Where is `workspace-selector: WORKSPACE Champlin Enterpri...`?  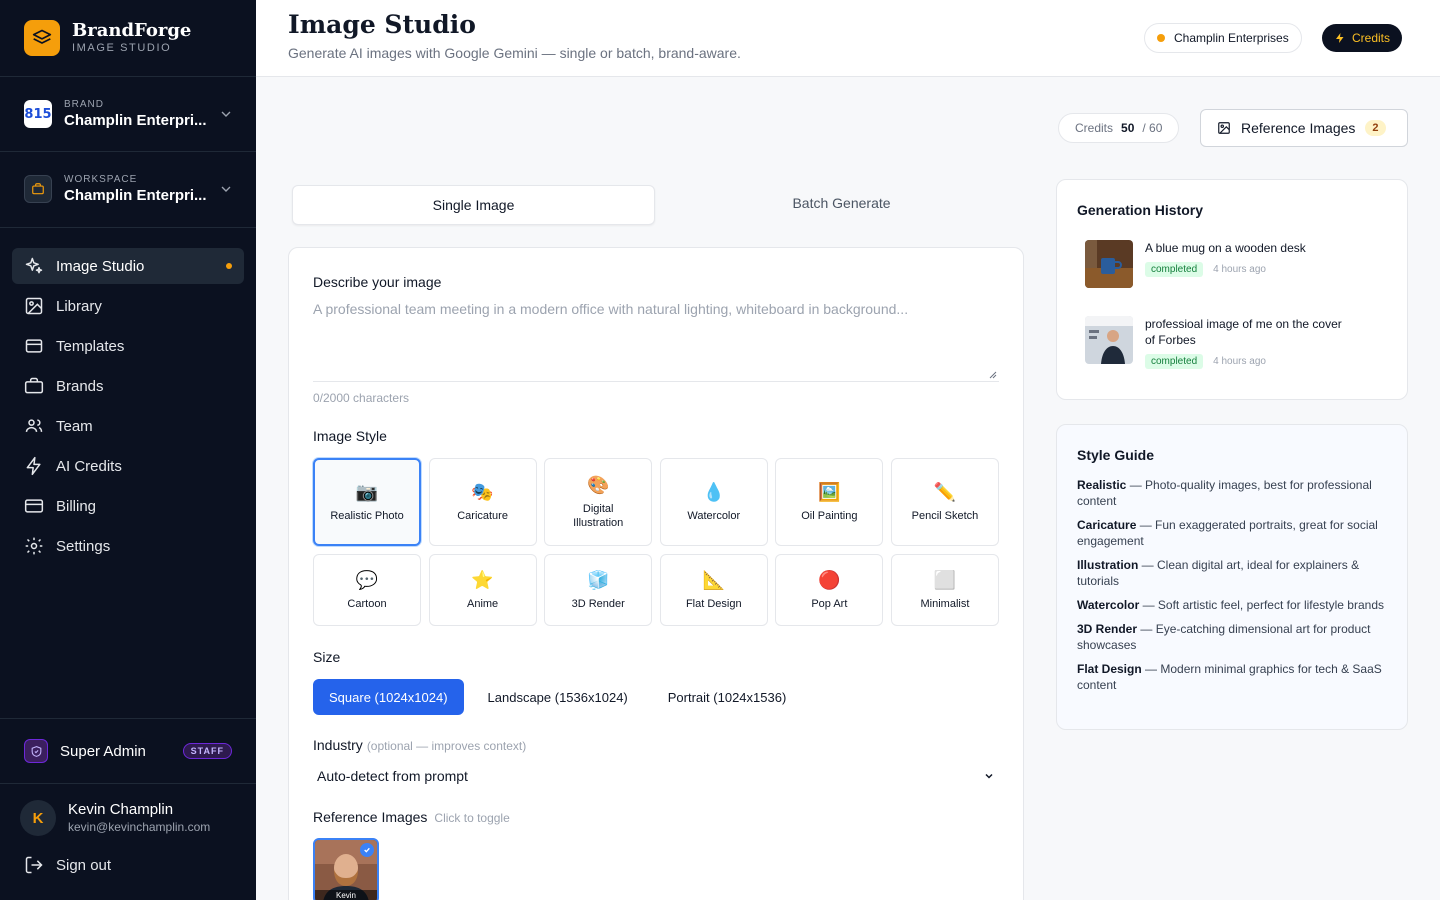
workspace-selector: WORKSPACE Champlin Enterpri... is located at coordinates (129, 189).